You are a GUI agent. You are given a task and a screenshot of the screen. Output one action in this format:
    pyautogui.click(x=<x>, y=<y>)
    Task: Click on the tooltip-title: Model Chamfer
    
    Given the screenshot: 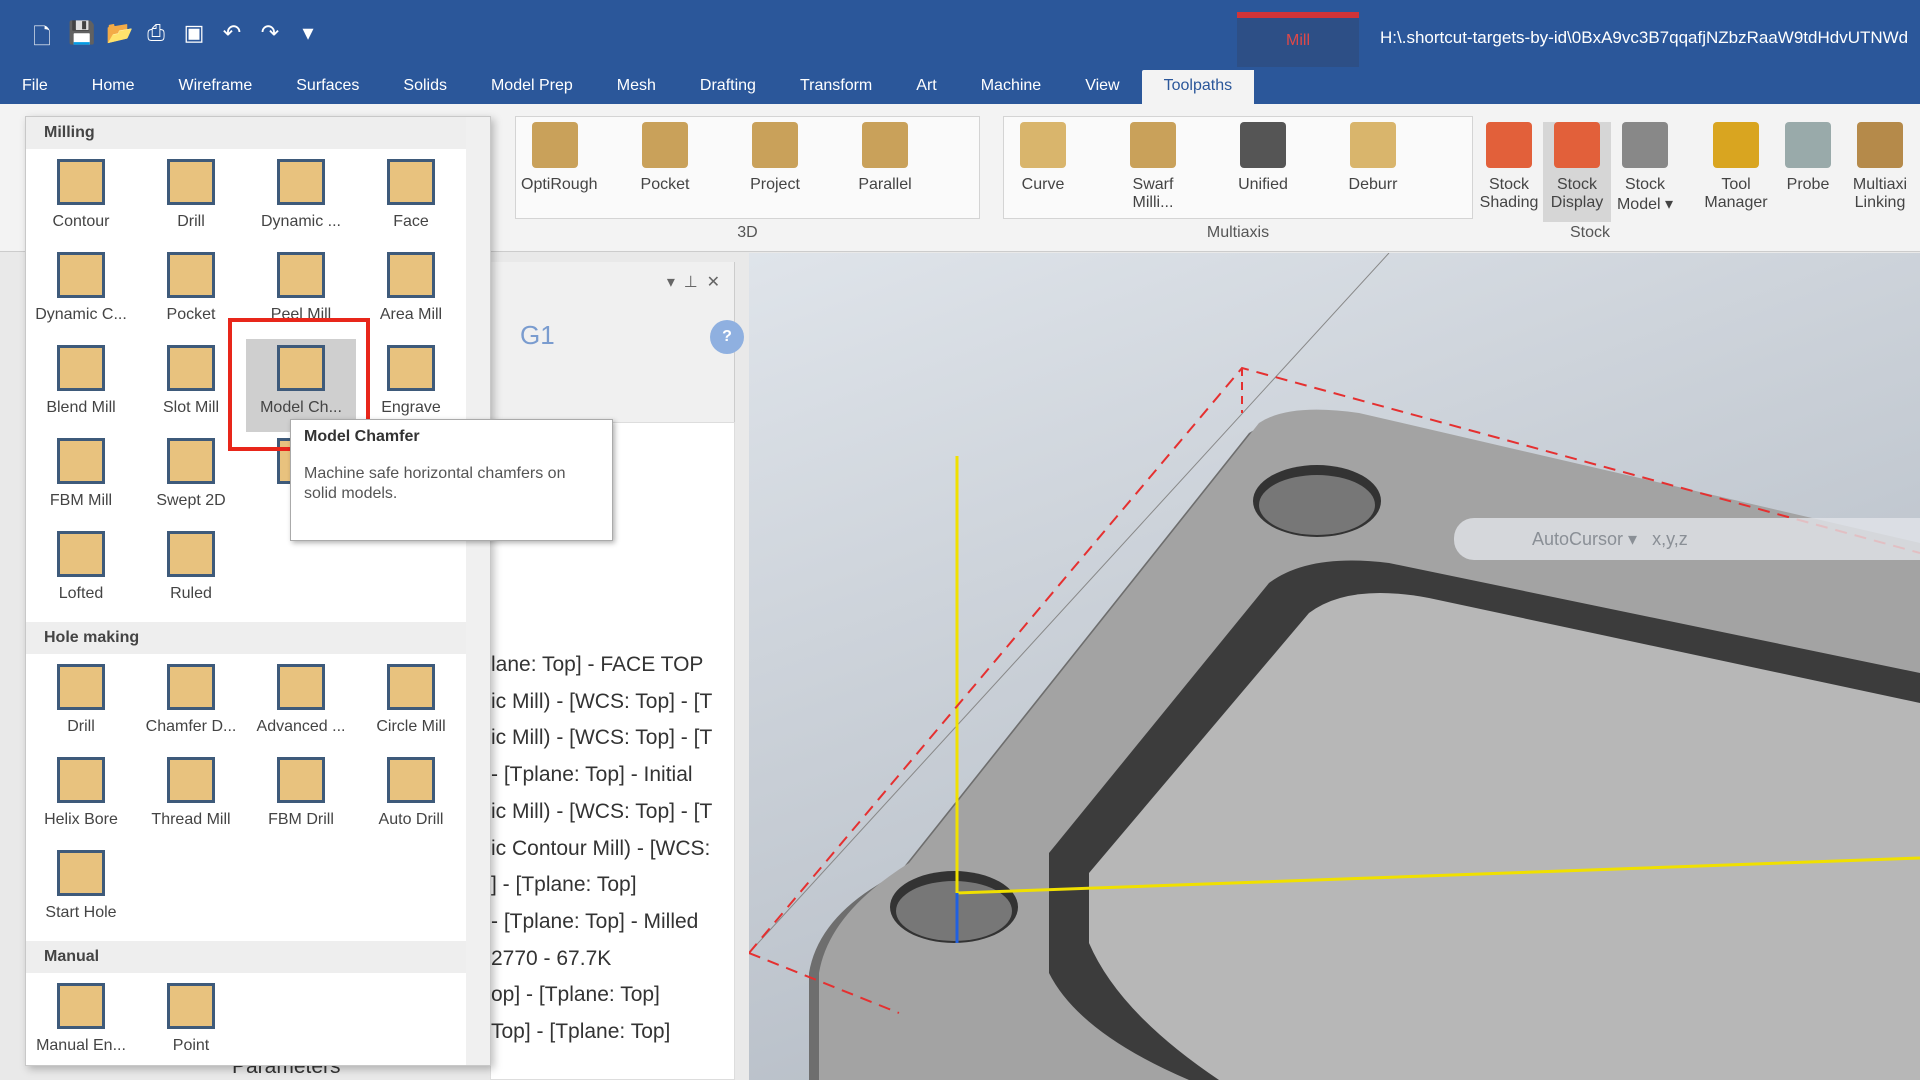 What is the action you would take?
    pyautogui.click(x=362, y=436)
    